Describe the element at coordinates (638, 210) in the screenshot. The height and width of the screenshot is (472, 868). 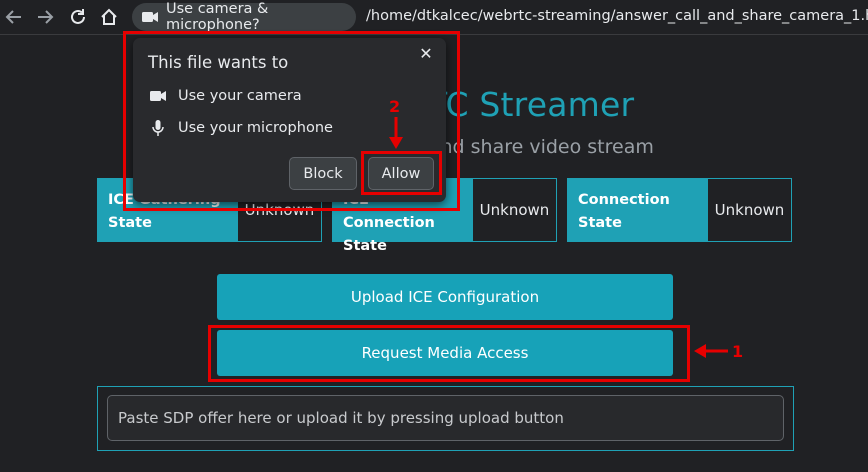
I see `state-label: Connection State` at that location.